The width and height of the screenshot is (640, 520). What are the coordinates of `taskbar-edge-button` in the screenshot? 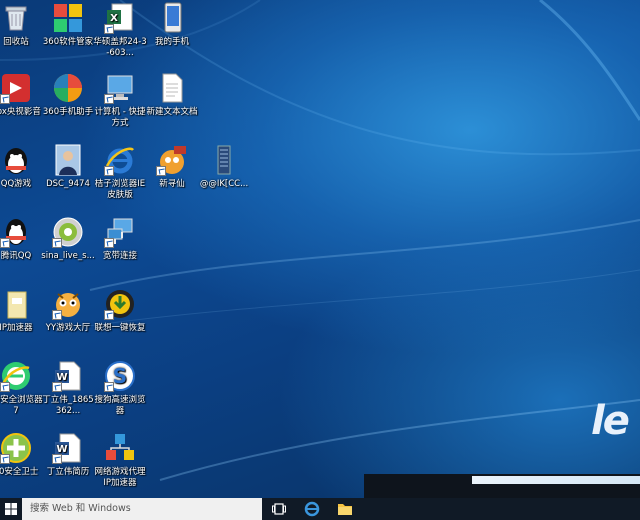 It's located at (312, 509).